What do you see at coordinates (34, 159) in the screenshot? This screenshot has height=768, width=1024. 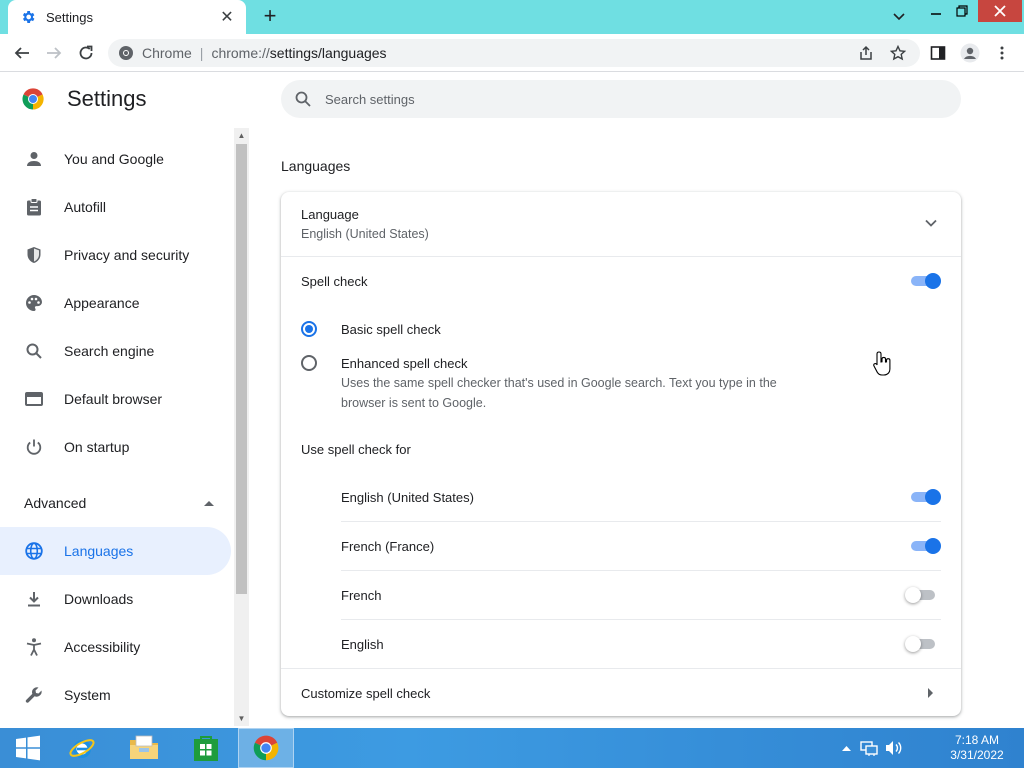 I see `person-icon` at bounding box center [34, 159].